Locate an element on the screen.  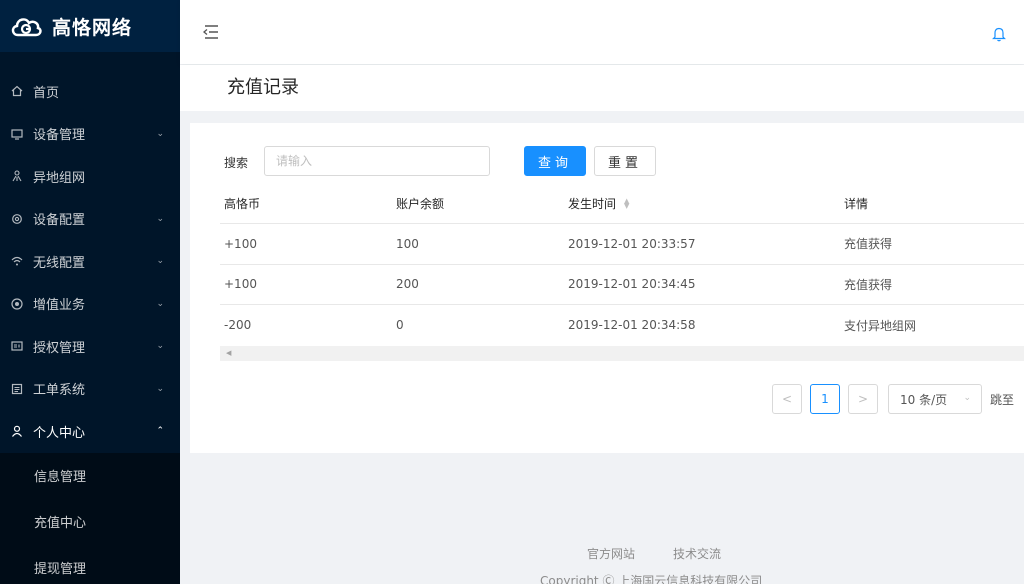
footer-link-tech-exchange: 技术交流 is located at coordinates (697, 553).